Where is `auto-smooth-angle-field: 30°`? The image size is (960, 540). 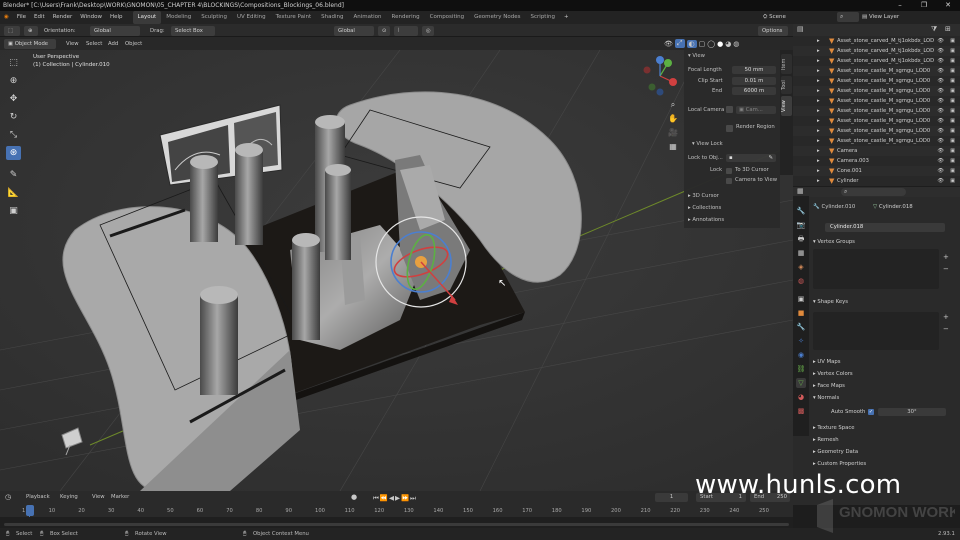
auto-smooth-angle-field: 30° is located at coordinates (912, 412).